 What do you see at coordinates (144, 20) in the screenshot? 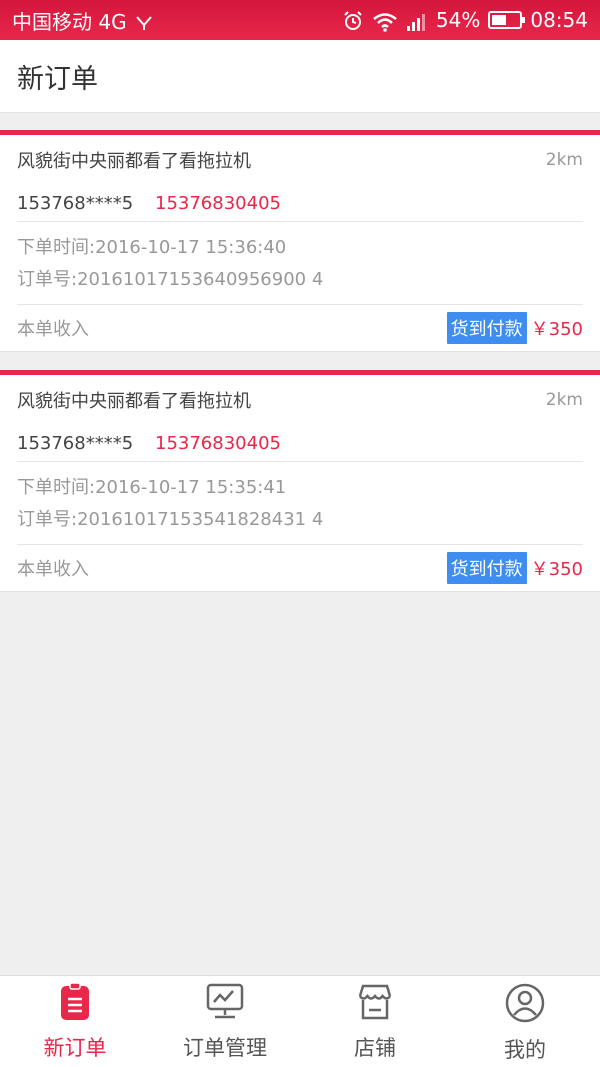
I see `hotspot-icon` at bounding box center [144, 20].